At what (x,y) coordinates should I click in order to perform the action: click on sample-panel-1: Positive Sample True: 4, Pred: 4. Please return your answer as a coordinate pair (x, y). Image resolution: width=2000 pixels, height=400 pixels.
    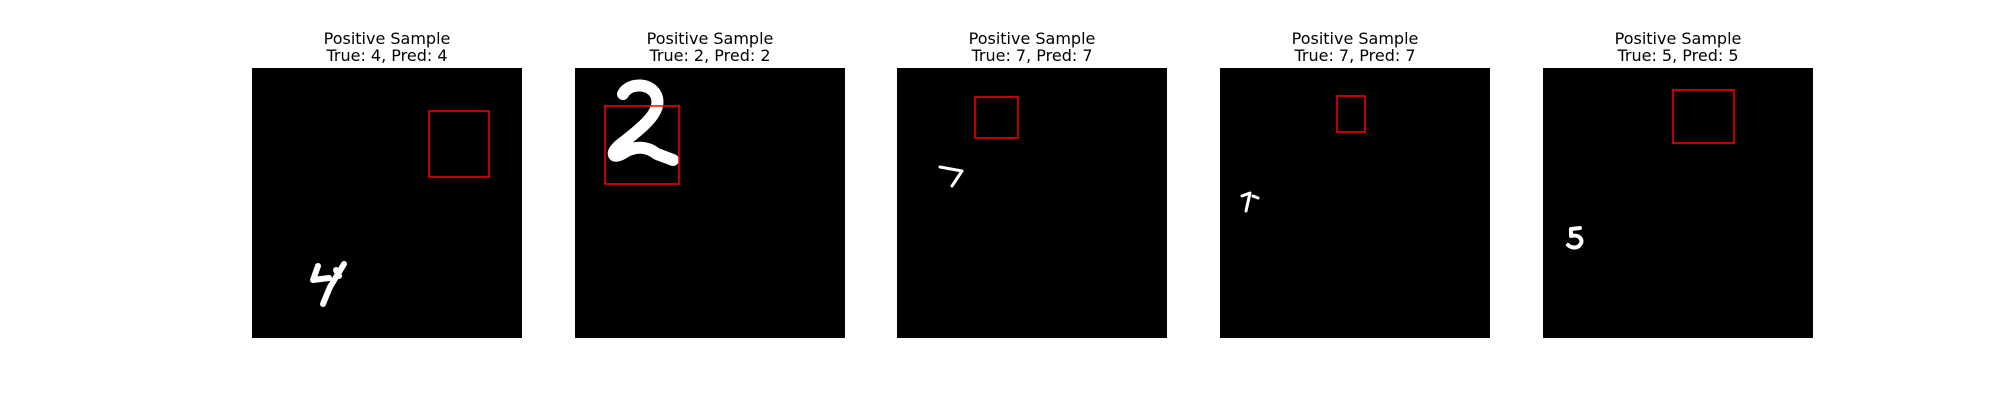
    Looking at the image, I should click on (387, 200).